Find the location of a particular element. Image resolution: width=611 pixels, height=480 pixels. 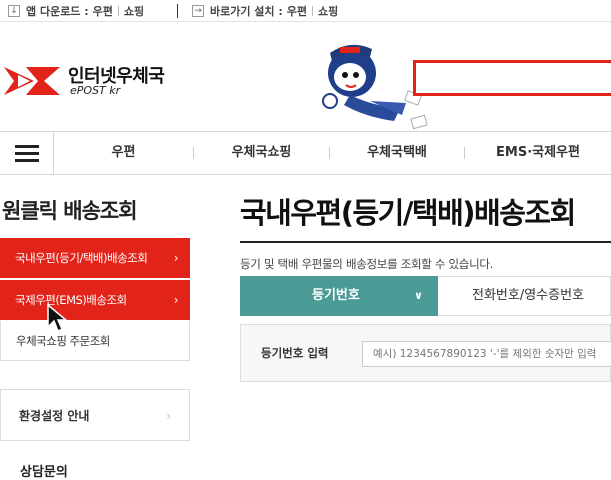

search-input is located at coordinates (512, 78).